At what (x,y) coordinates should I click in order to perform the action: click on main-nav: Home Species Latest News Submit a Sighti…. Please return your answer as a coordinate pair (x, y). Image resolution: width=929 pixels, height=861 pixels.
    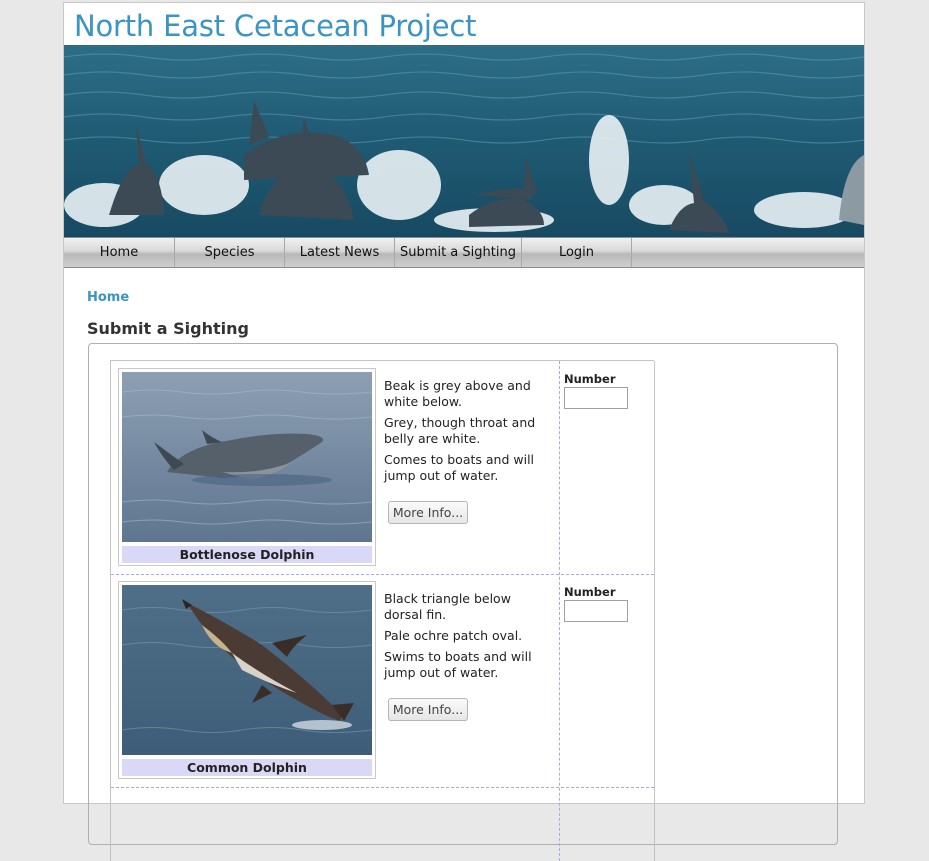
    Looking at the image, I should click on (464, 252).